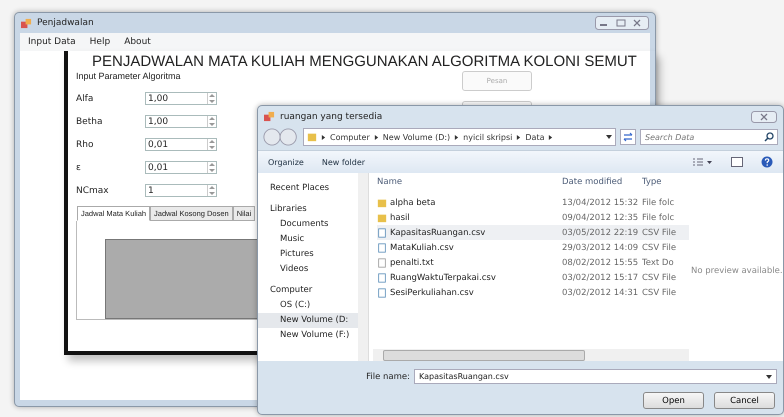 This screenshot has height=417, width=784. What do you see at coordinates (308, 224) in the screenshot?
I see `nav-item: Documents` at bounding box center [308, 224].